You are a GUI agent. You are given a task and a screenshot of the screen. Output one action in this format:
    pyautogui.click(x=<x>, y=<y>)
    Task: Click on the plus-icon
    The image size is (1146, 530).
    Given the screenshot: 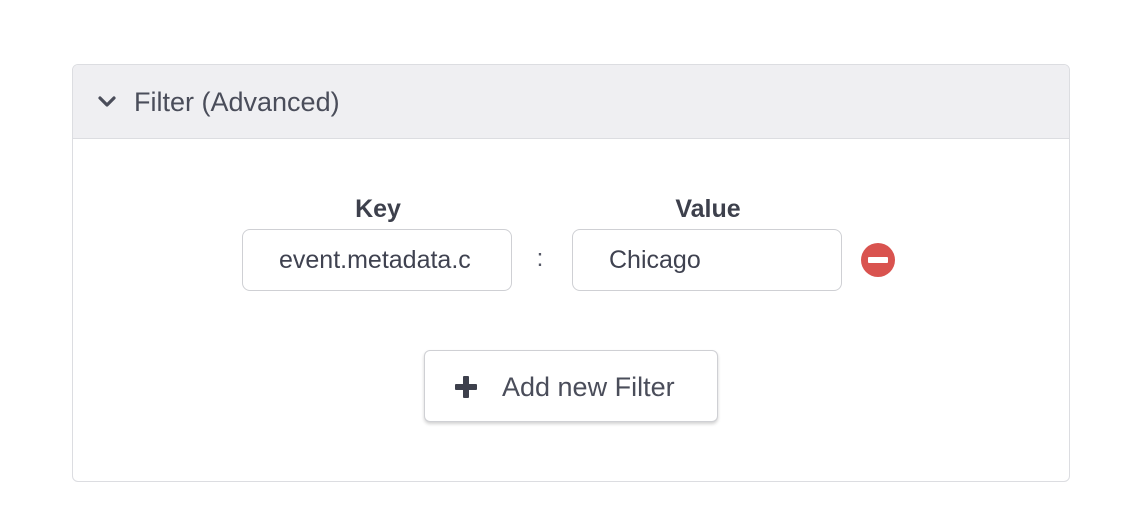 What is the action you would take?
    pyautogui.click(x=466, y=387)
    